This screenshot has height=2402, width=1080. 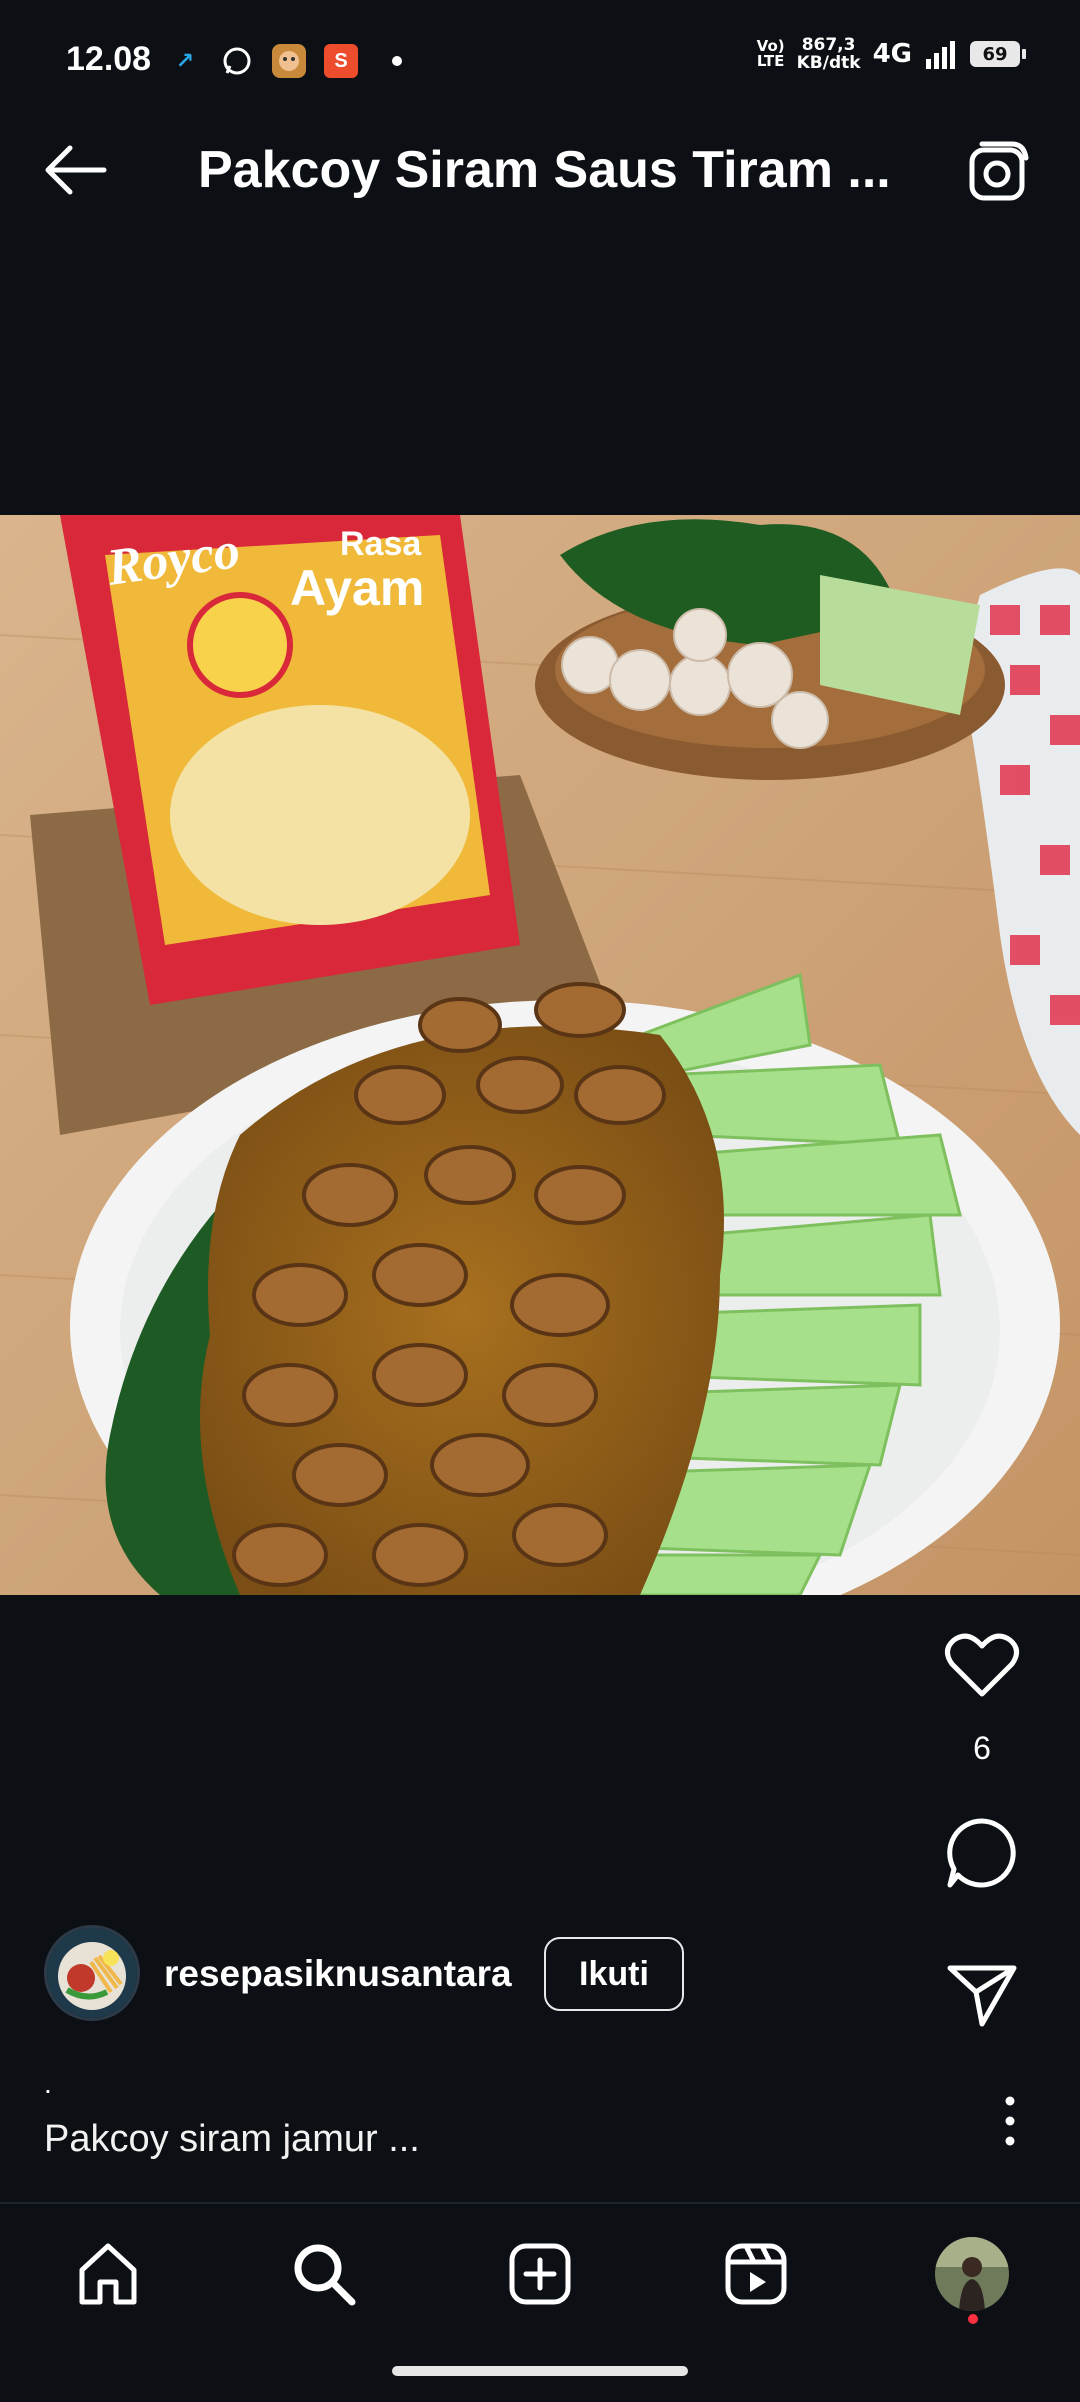 I want to click on status-bar: 12.08 ↗ S Vo) LTE 867,3 KB/dtk 4G 69, so click(x=540, y=46).